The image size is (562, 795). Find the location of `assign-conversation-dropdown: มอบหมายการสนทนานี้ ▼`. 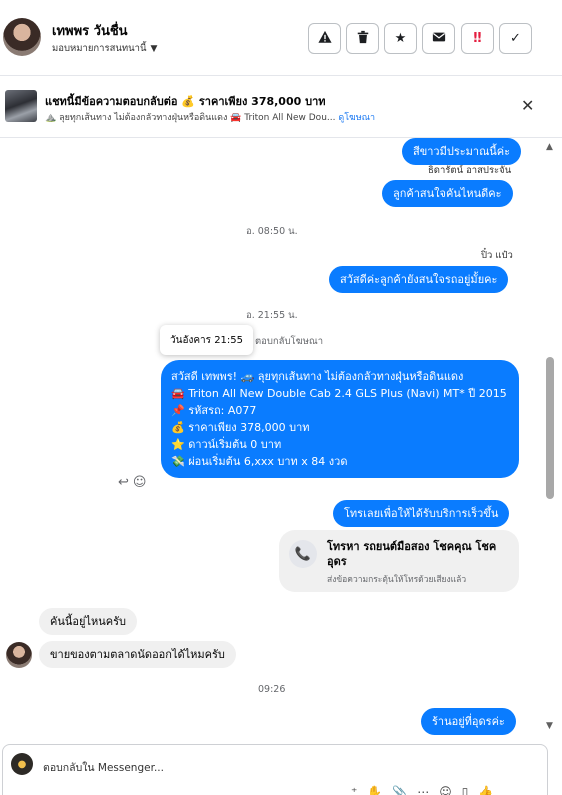

assign-conversation-dropdown: มอบหมายการสนทนานี้ ▼ is located at coordinates (104, 48).